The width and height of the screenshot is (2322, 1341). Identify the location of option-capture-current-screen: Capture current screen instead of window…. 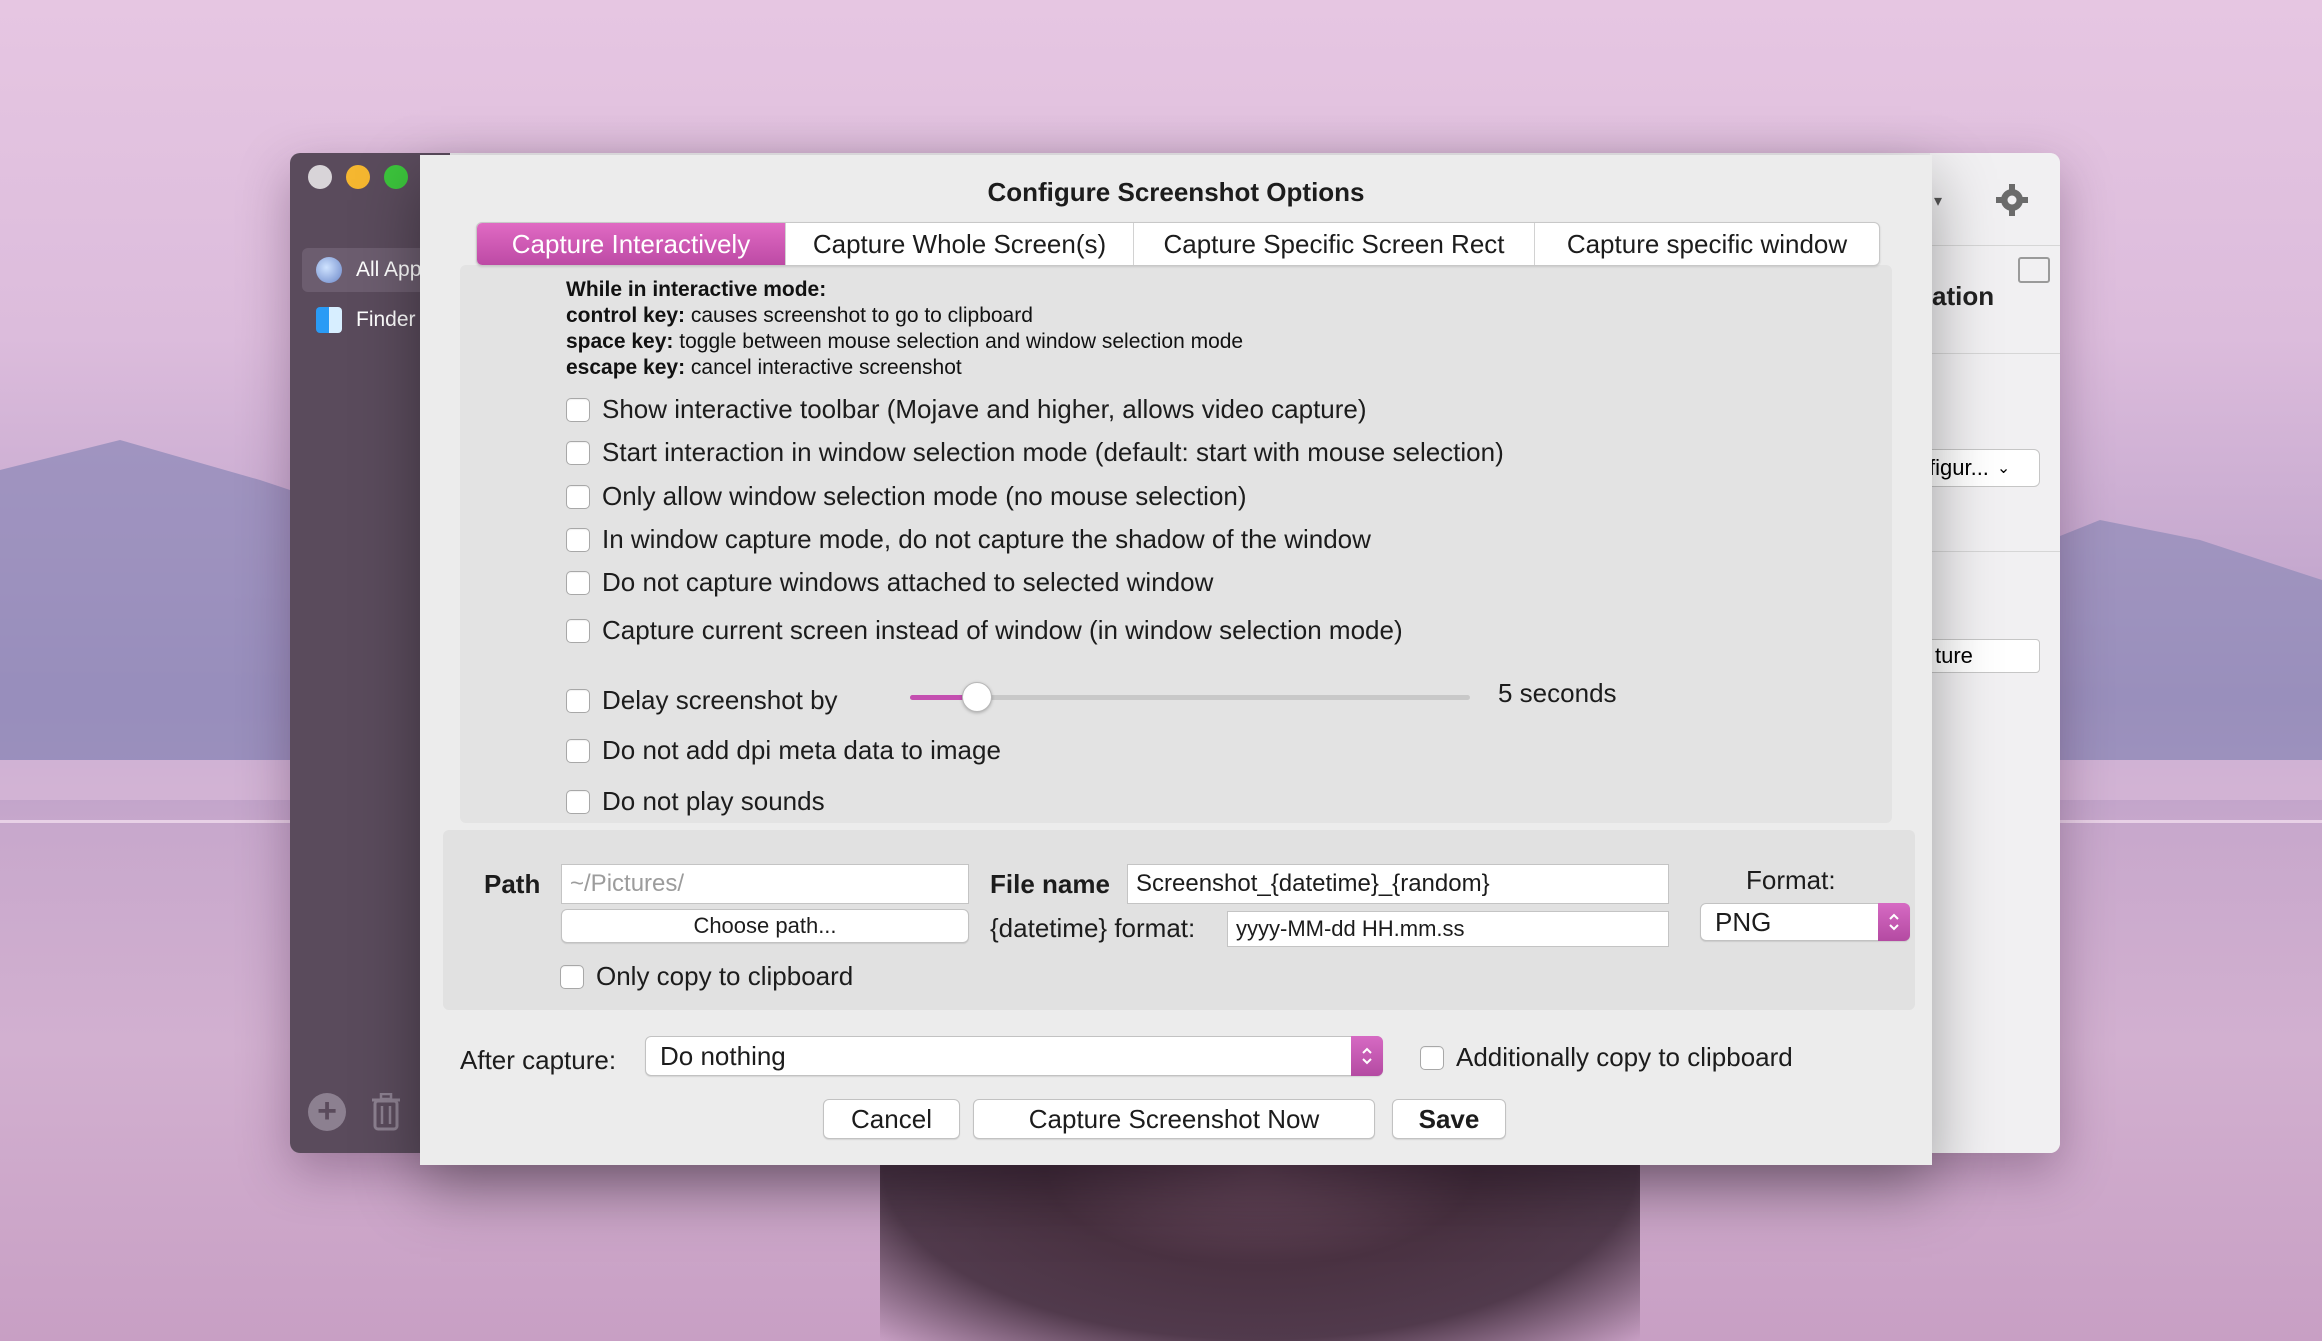
(984, 630).